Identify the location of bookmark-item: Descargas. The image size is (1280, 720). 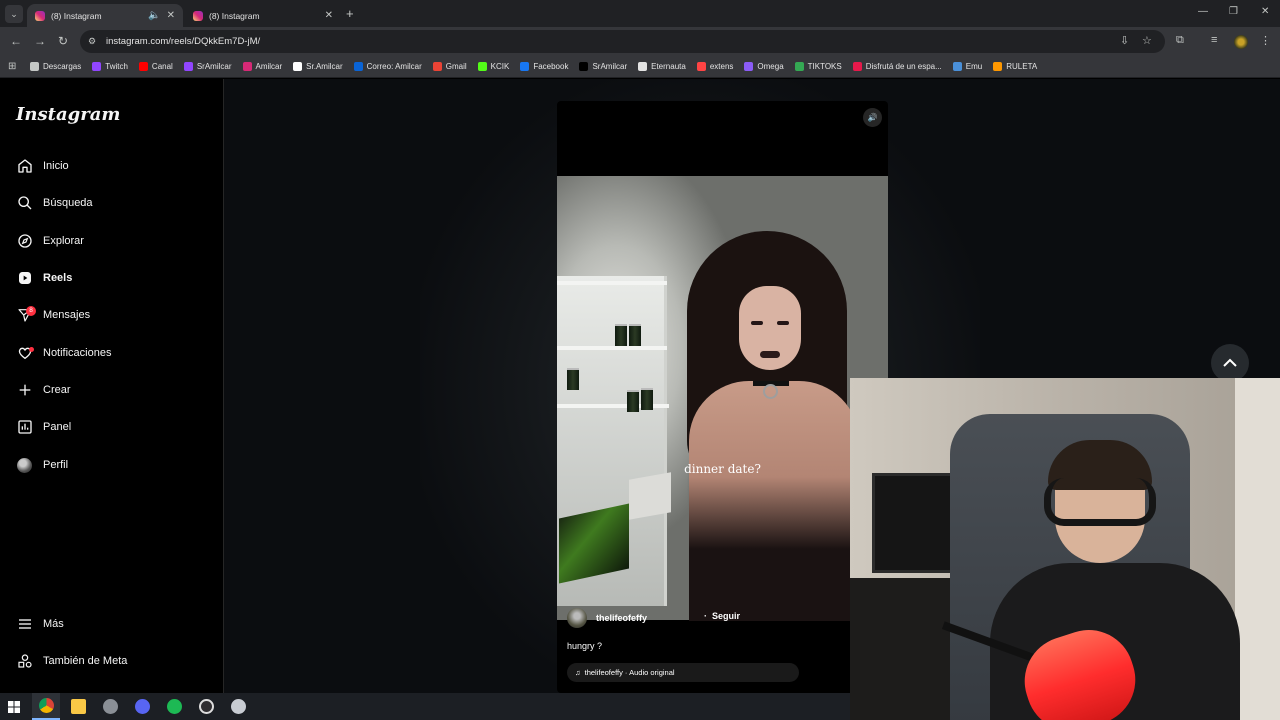
(55, 66).